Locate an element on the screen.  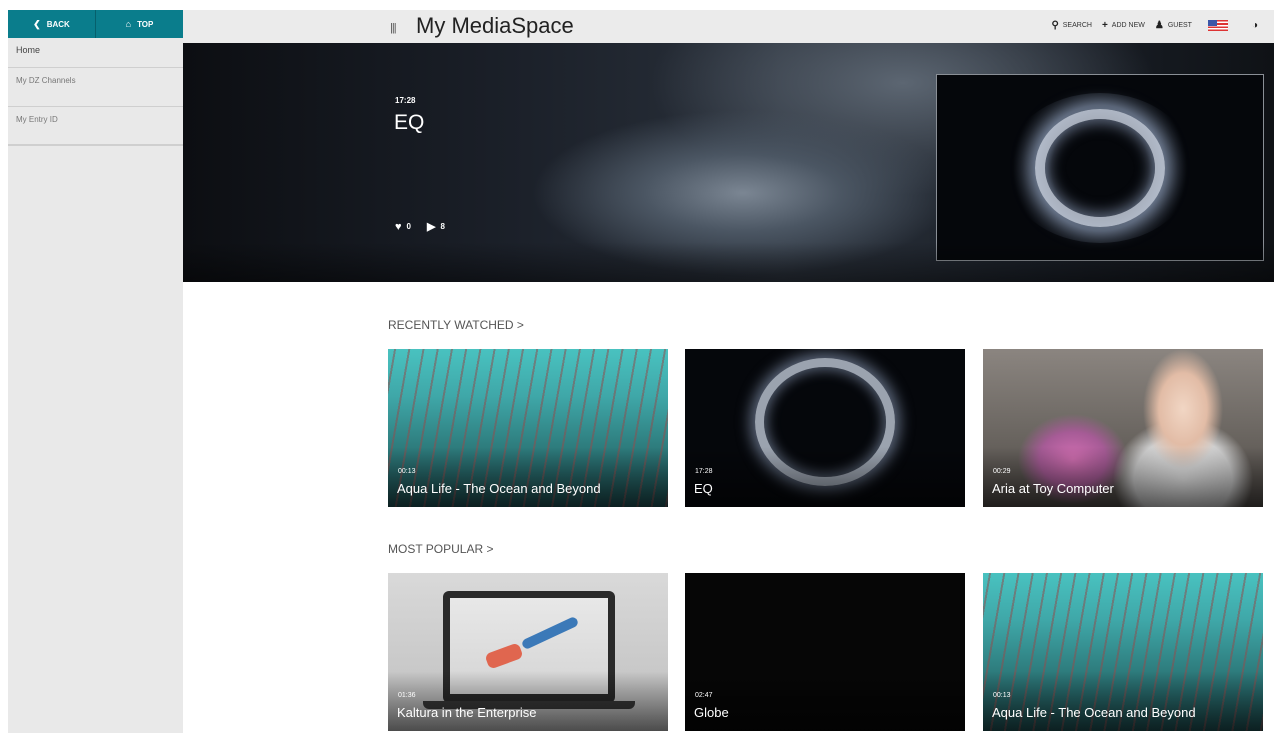
hero-thumbnail is located at coordinates (1100, 167).